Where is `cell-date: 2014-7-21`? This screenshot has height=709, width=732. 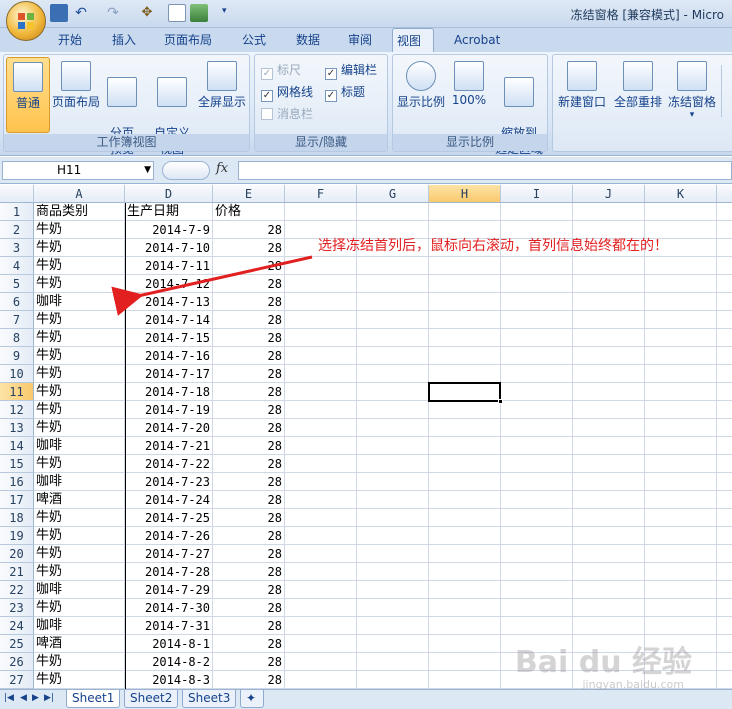 cell-date: 2014-7-21 is located at coordinates (169, 446).